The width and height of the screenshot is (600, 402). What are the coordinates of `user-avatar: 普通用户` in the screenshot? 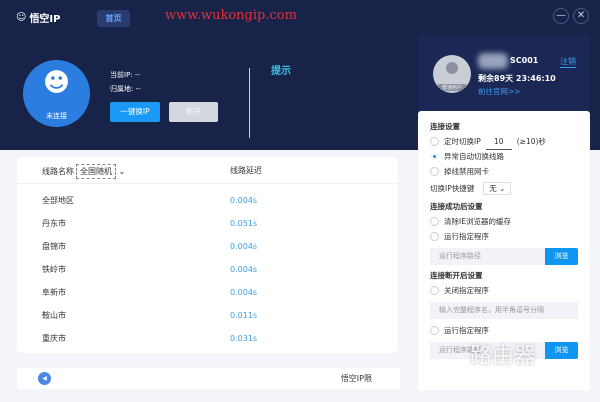 It's located at (452, 74).